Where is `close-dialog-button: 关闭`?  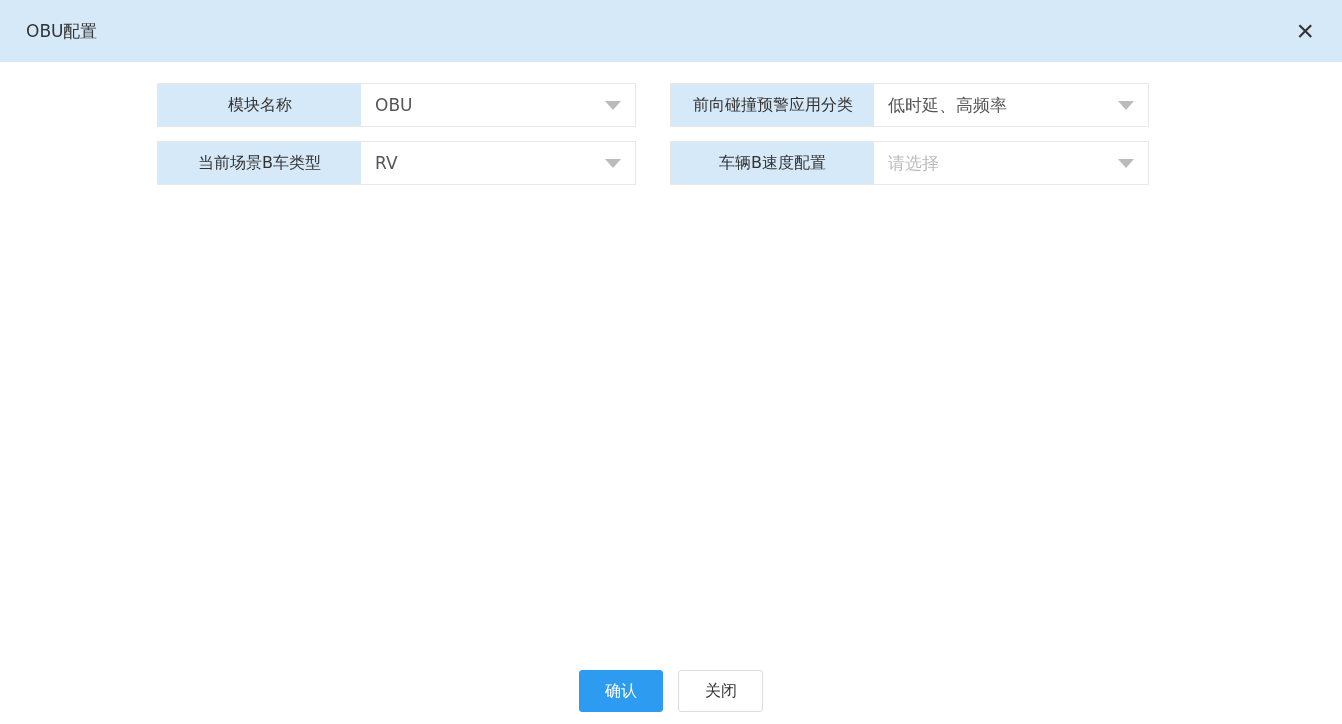
close-dialog-button: 关闭 is located at coordinates (720, 691).